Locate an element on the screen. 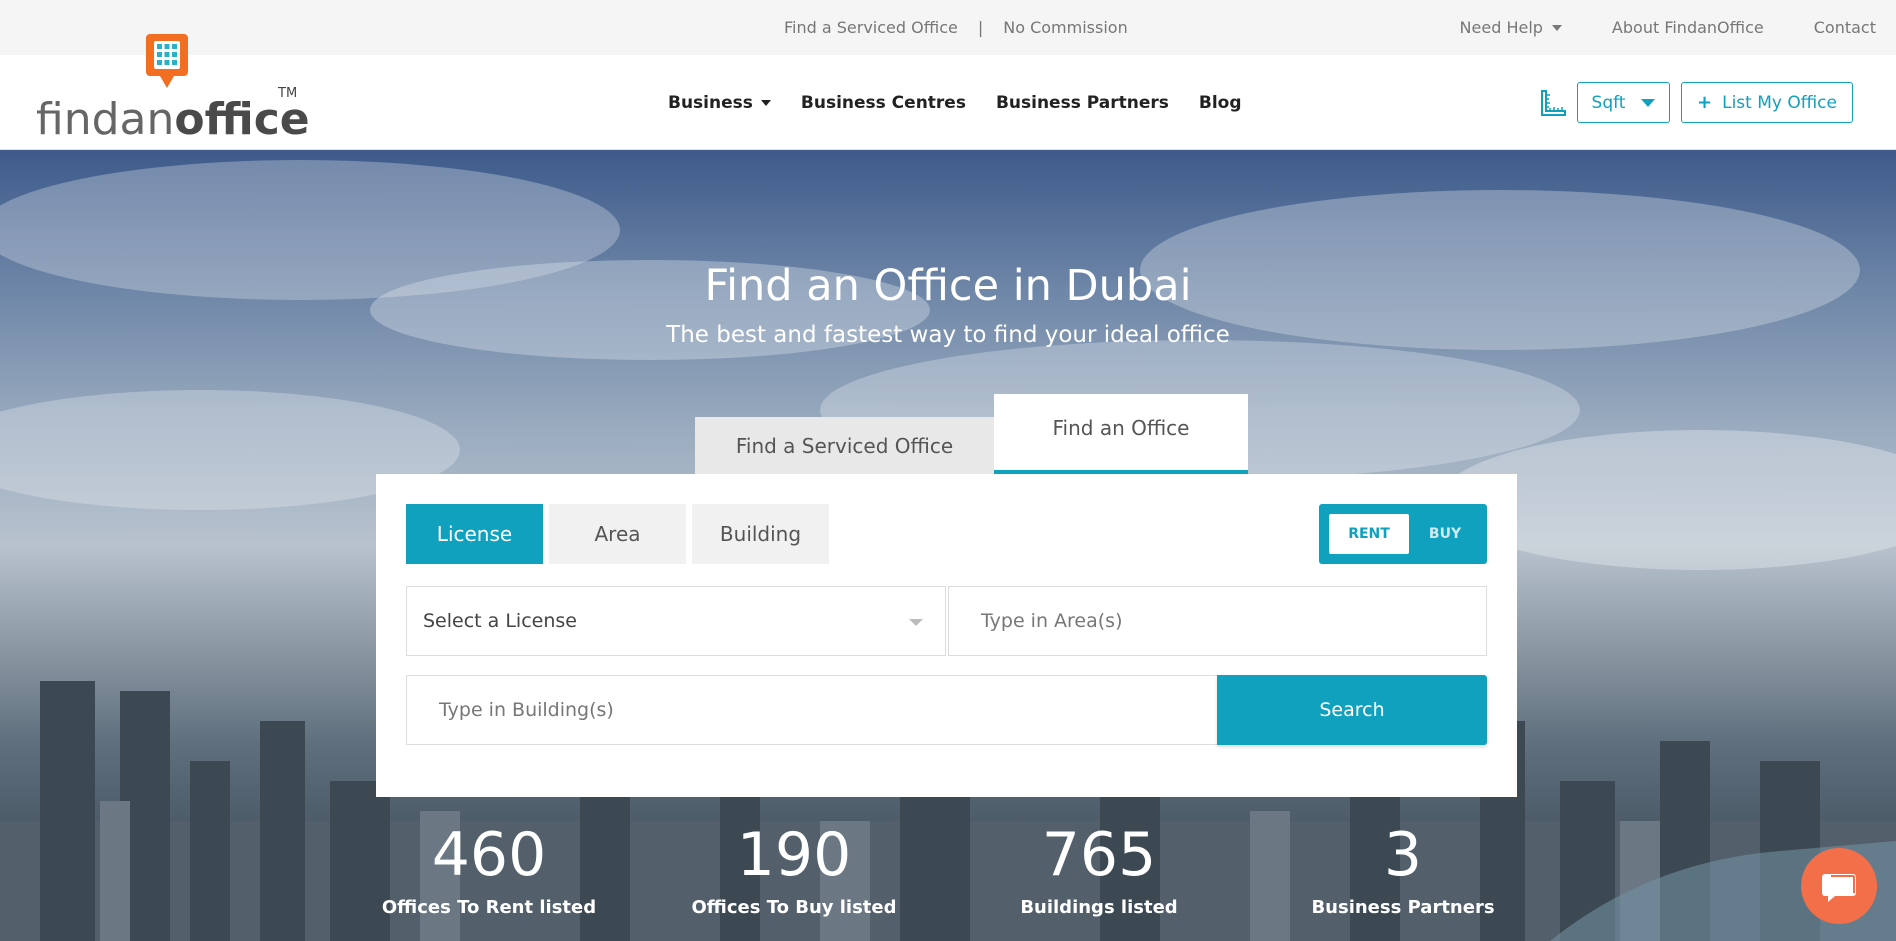  plus-icon: + is located at coordinates (1705, 102).